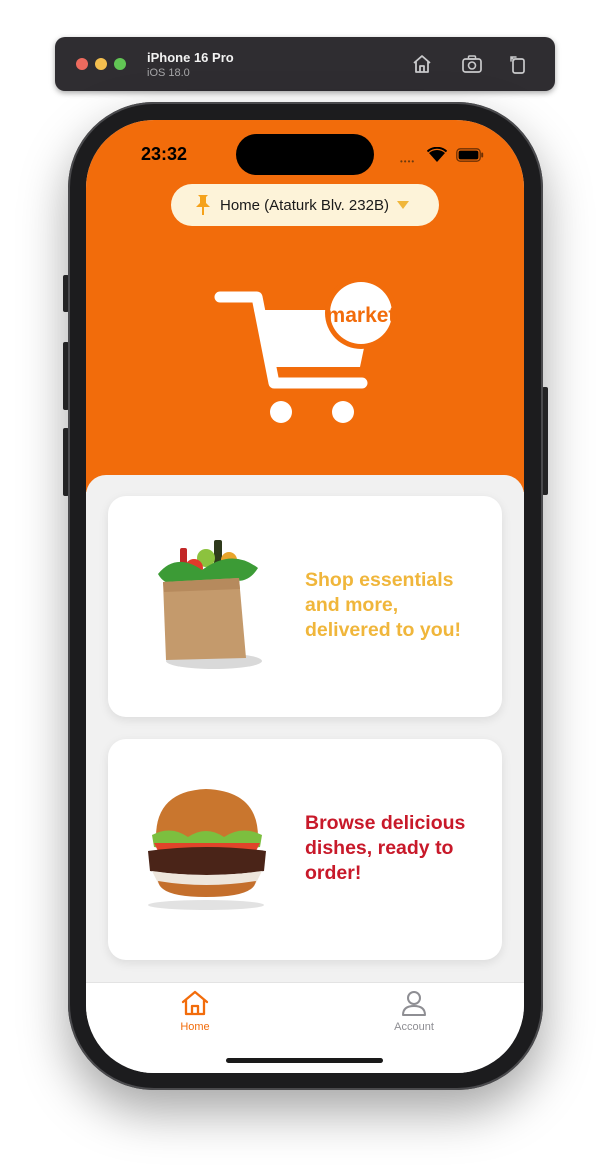 The height and width of the screenshot is (1167, 610). I want to click on dynamic-island, so click(305, 154).